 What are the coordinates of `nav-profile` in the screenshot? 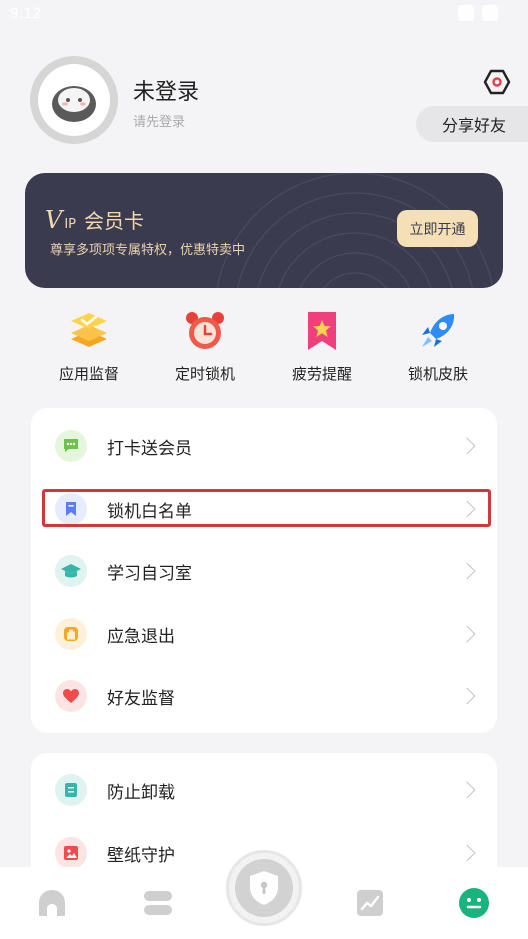 It's located at (474, 903).